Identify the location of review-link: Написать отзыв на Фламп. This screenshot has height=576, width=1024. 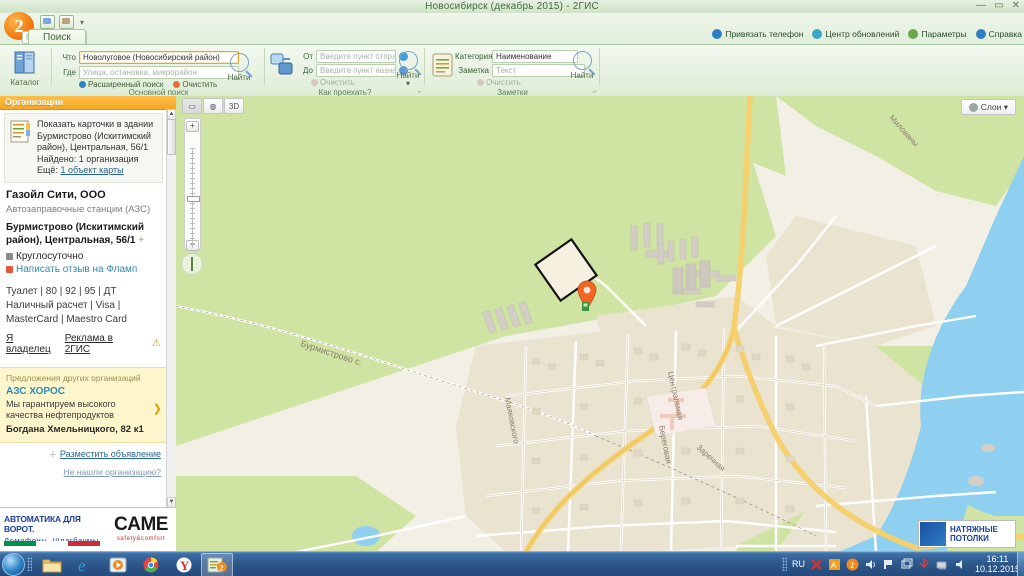
(76, 269).